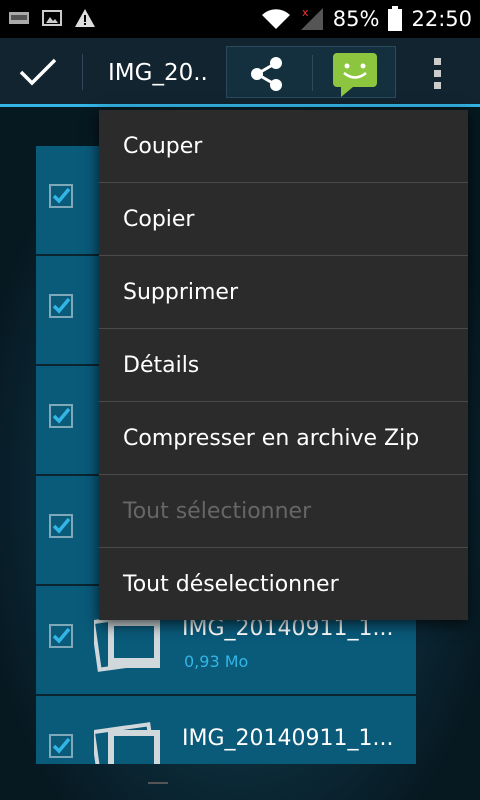 This screenshot has width=480, height=800. I want to click on share-action-provider, so click(311, 72).